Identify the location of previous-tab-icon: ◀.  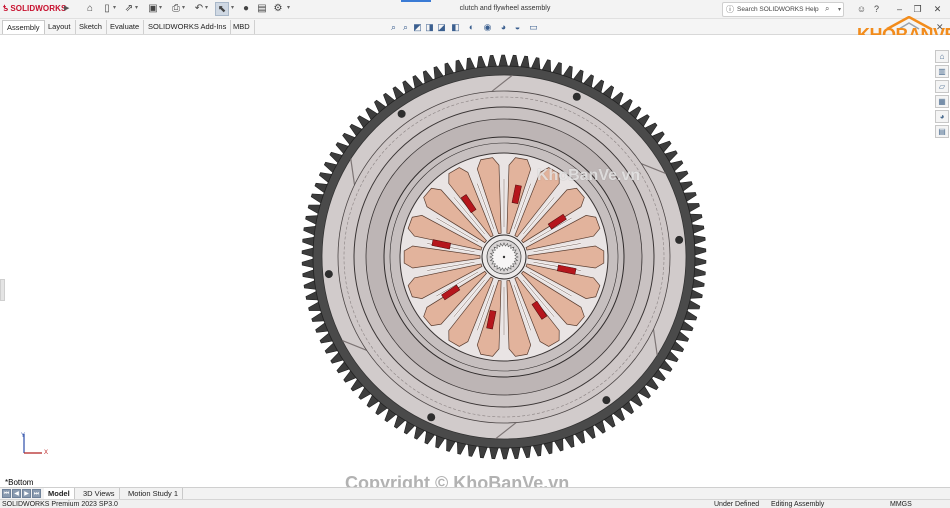
(16, 493).